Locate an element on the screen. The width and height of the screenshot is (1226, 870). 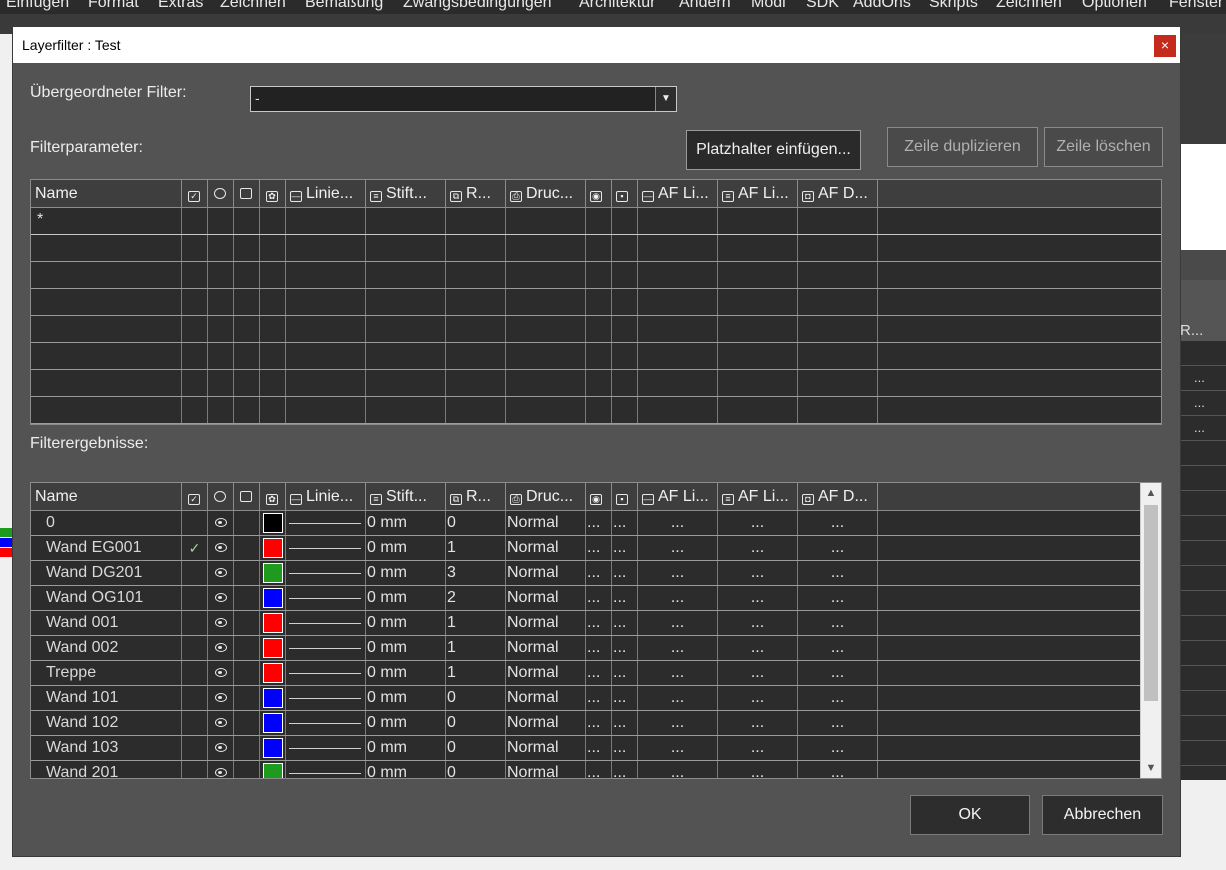
column-header-visible is located at coordinates (221, 496).